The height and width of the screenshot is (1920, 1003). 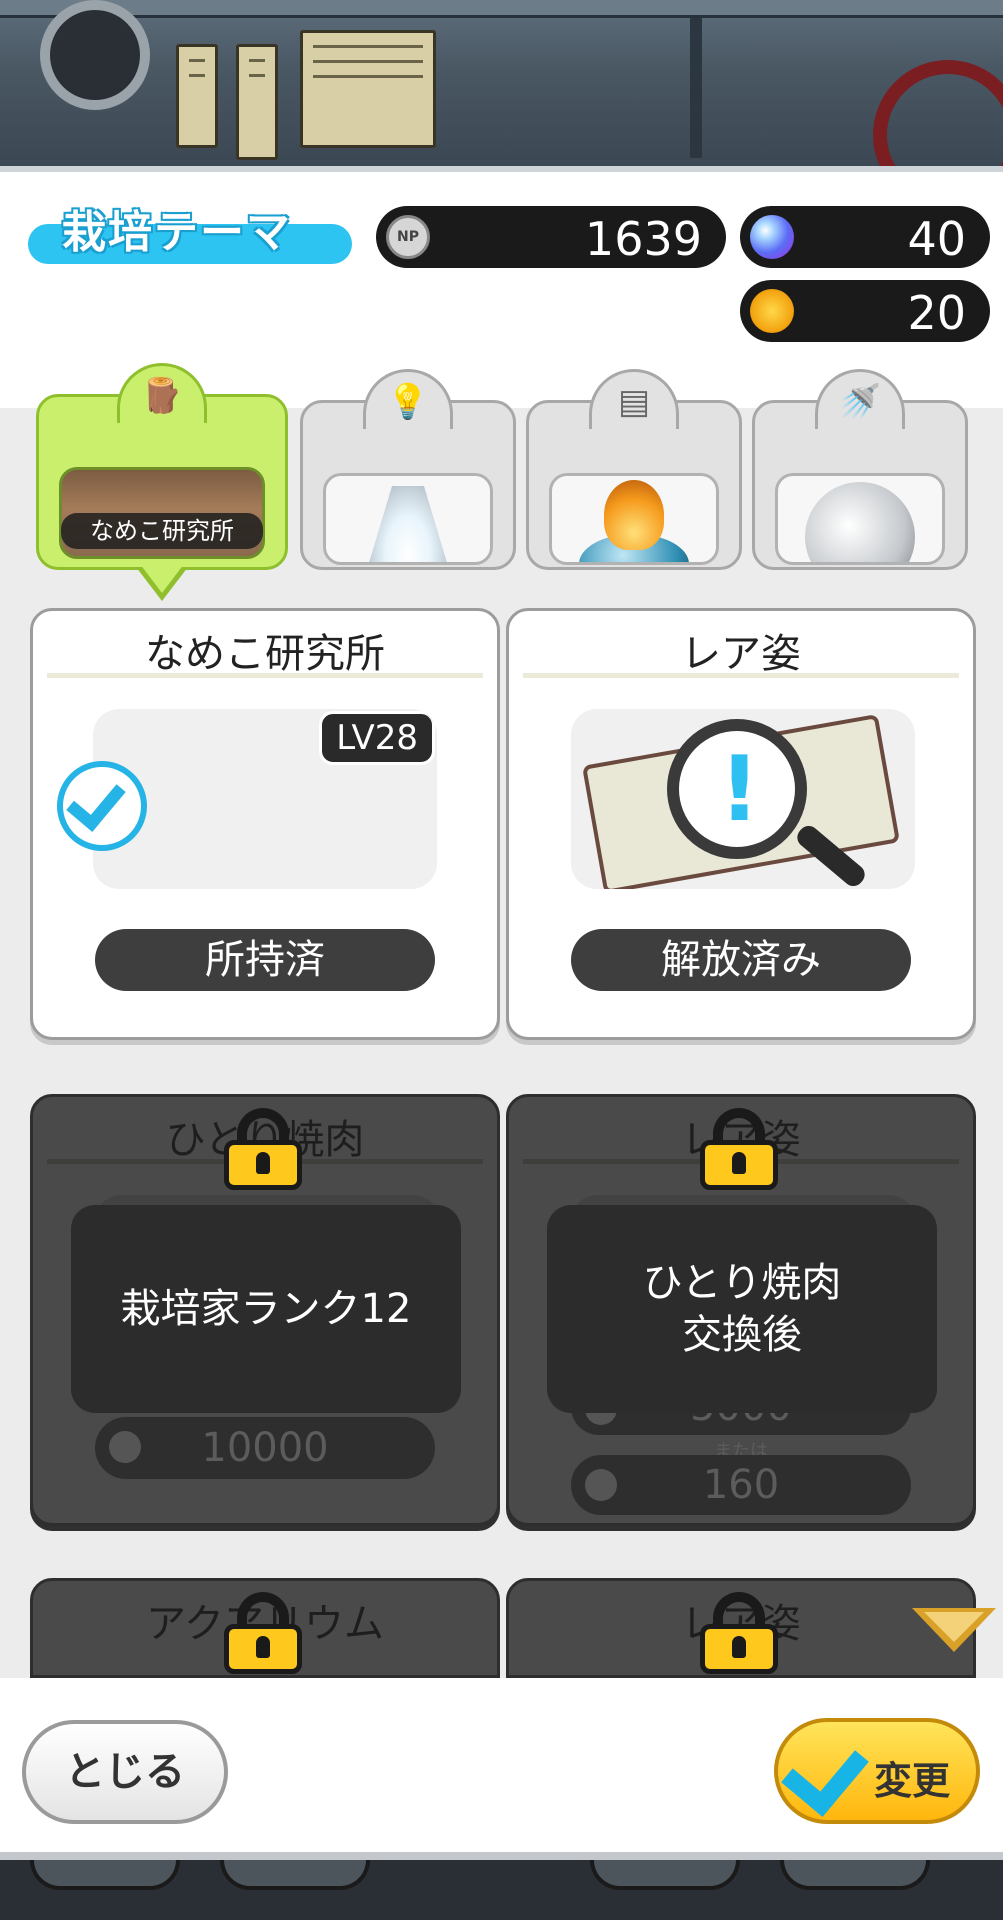 I want to click on np-coin-icon: NP, so click(x=408, y=237).